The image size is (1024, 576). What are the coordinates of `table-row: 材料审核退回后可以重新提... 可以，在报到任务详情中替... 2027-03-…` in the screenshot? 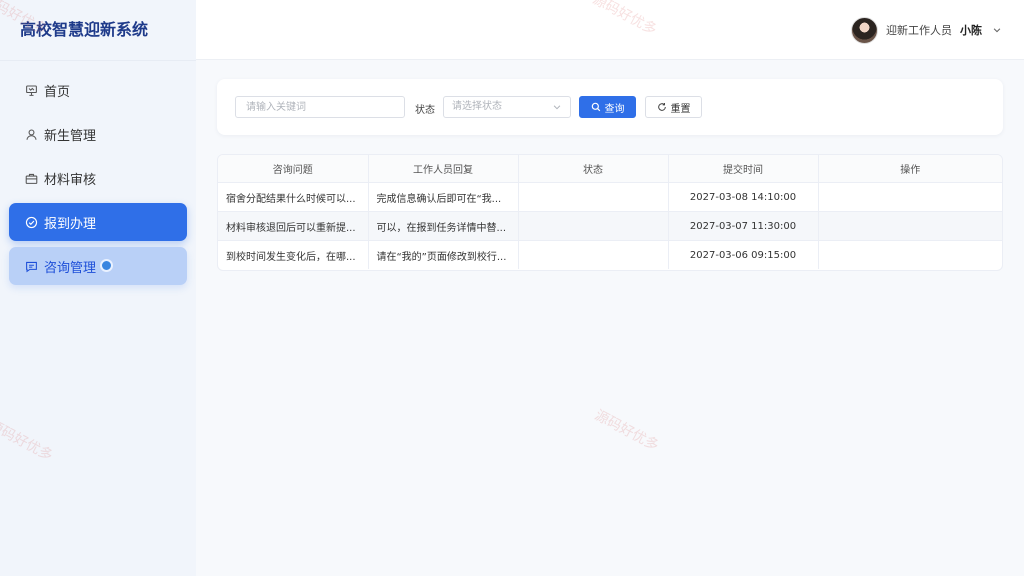 It's located at (610, 226).